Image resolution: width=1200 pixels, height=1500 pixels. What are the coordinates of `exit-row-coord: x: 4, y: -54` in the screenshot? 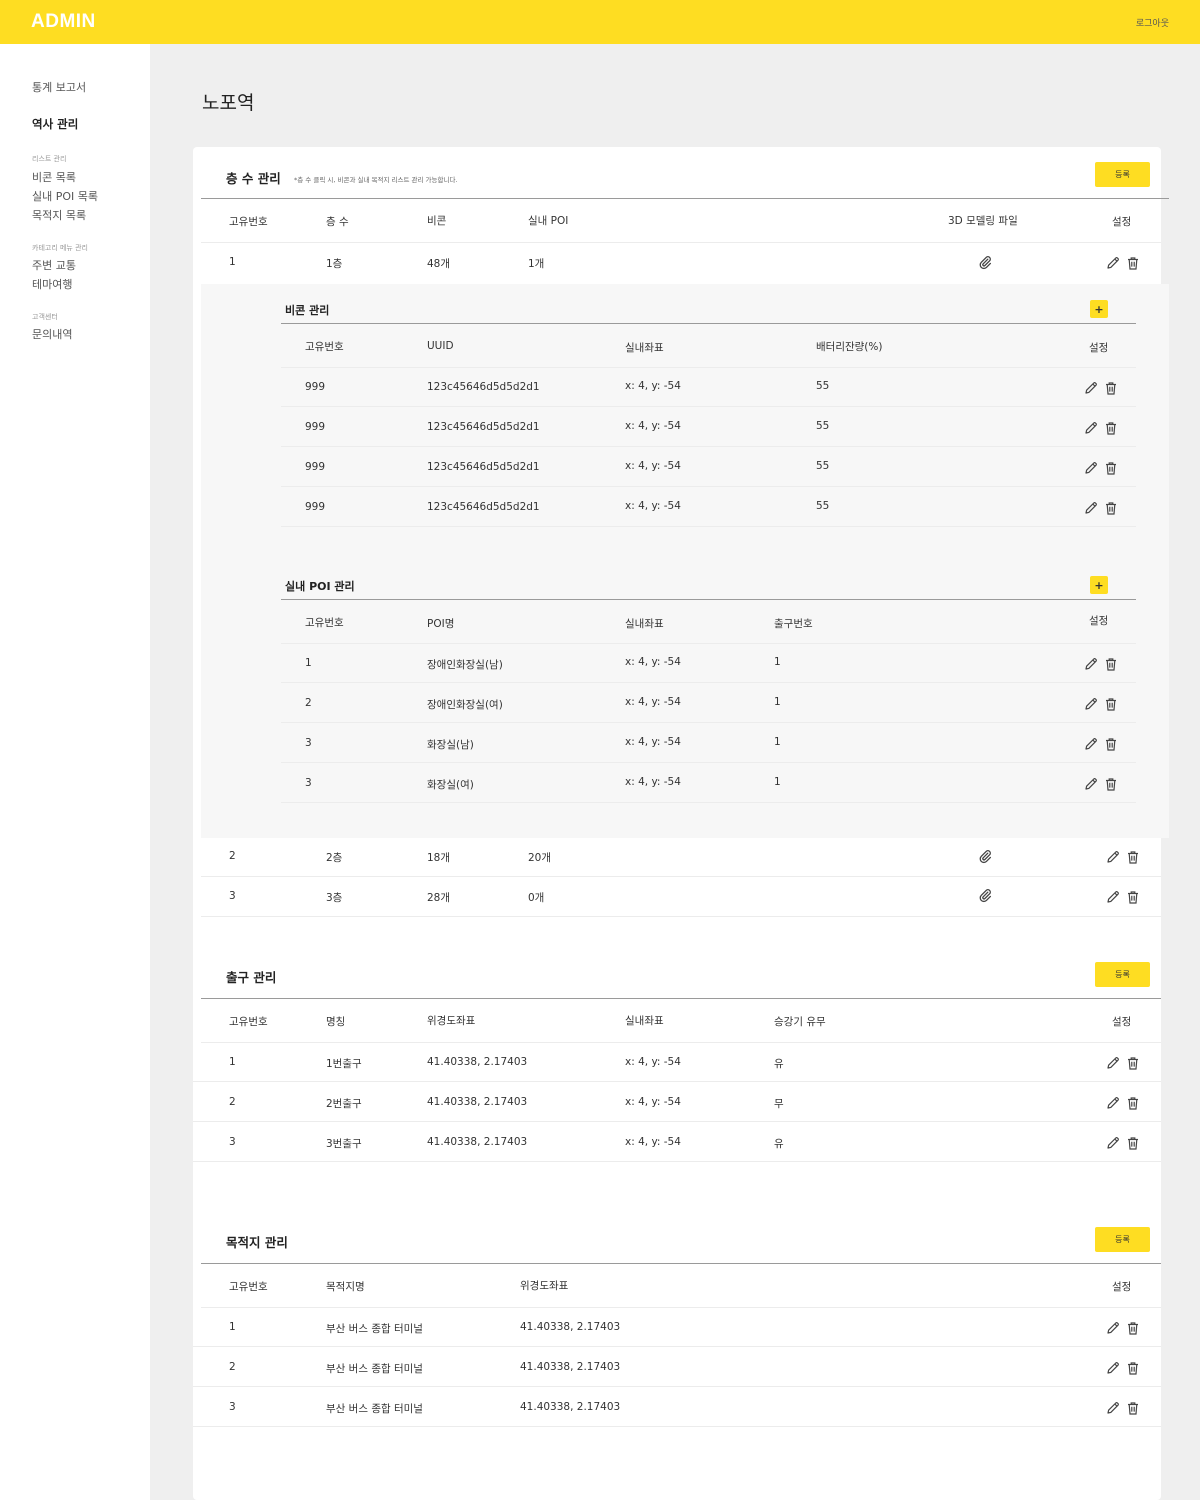 It's located at (653, 1062).